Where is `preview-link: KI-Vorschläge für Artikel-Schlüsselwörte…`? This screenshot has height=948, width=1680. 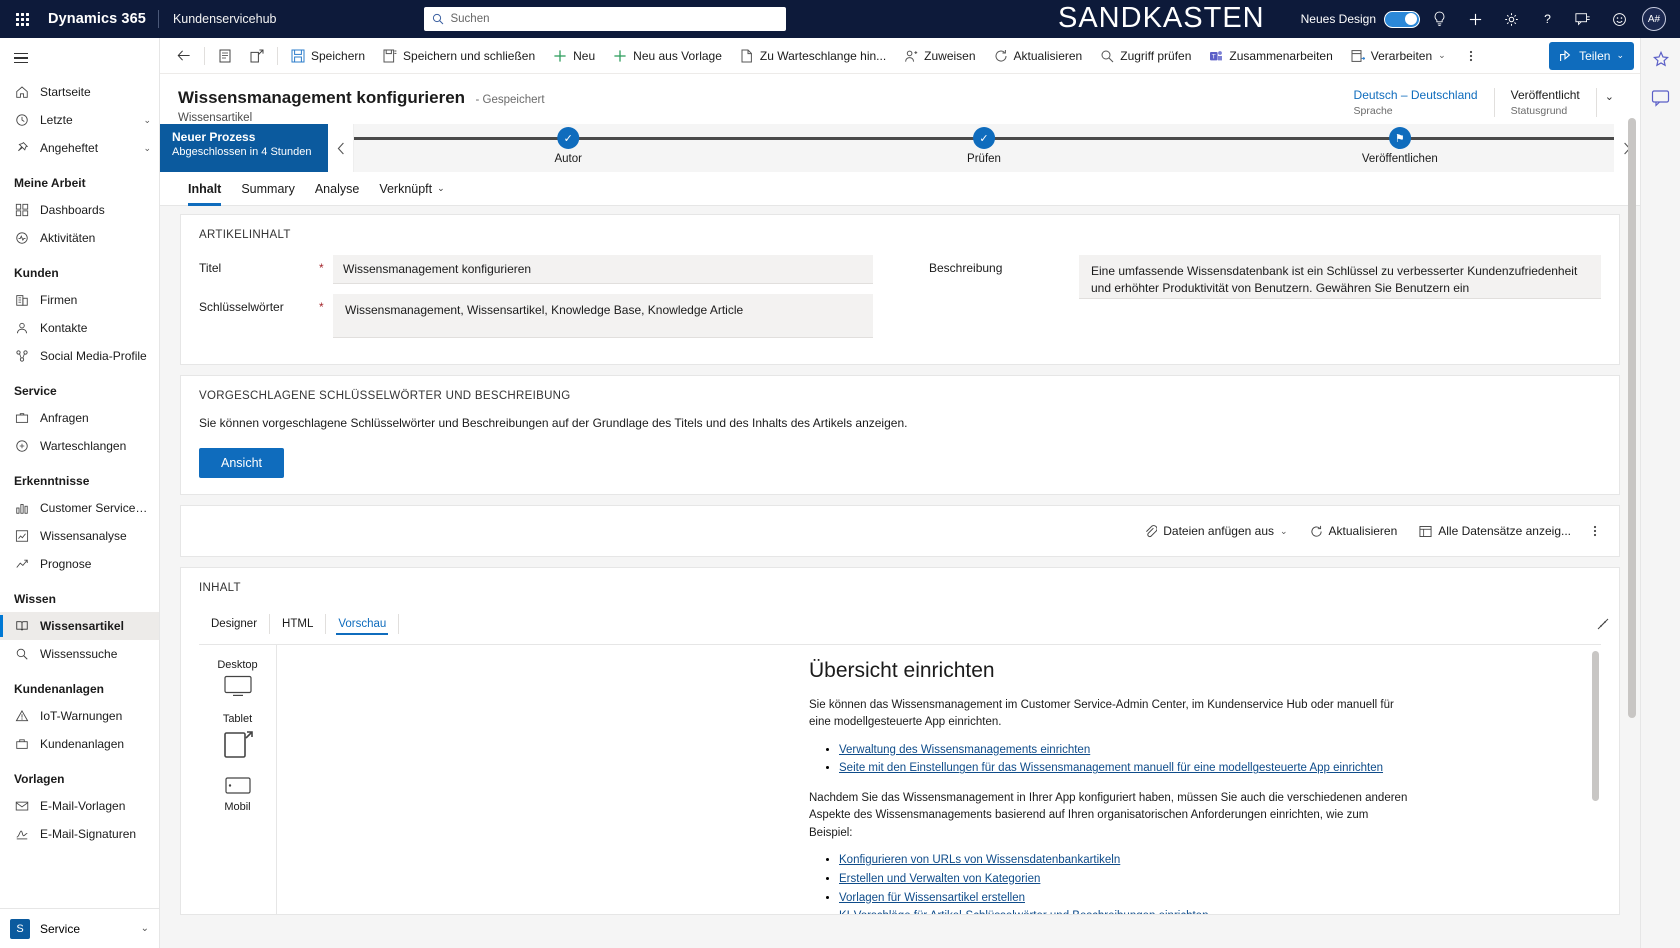
preview-link: KI-Vorschläge für Artikel-Schlüsselwörte… is located at coordinates (1023, 912).